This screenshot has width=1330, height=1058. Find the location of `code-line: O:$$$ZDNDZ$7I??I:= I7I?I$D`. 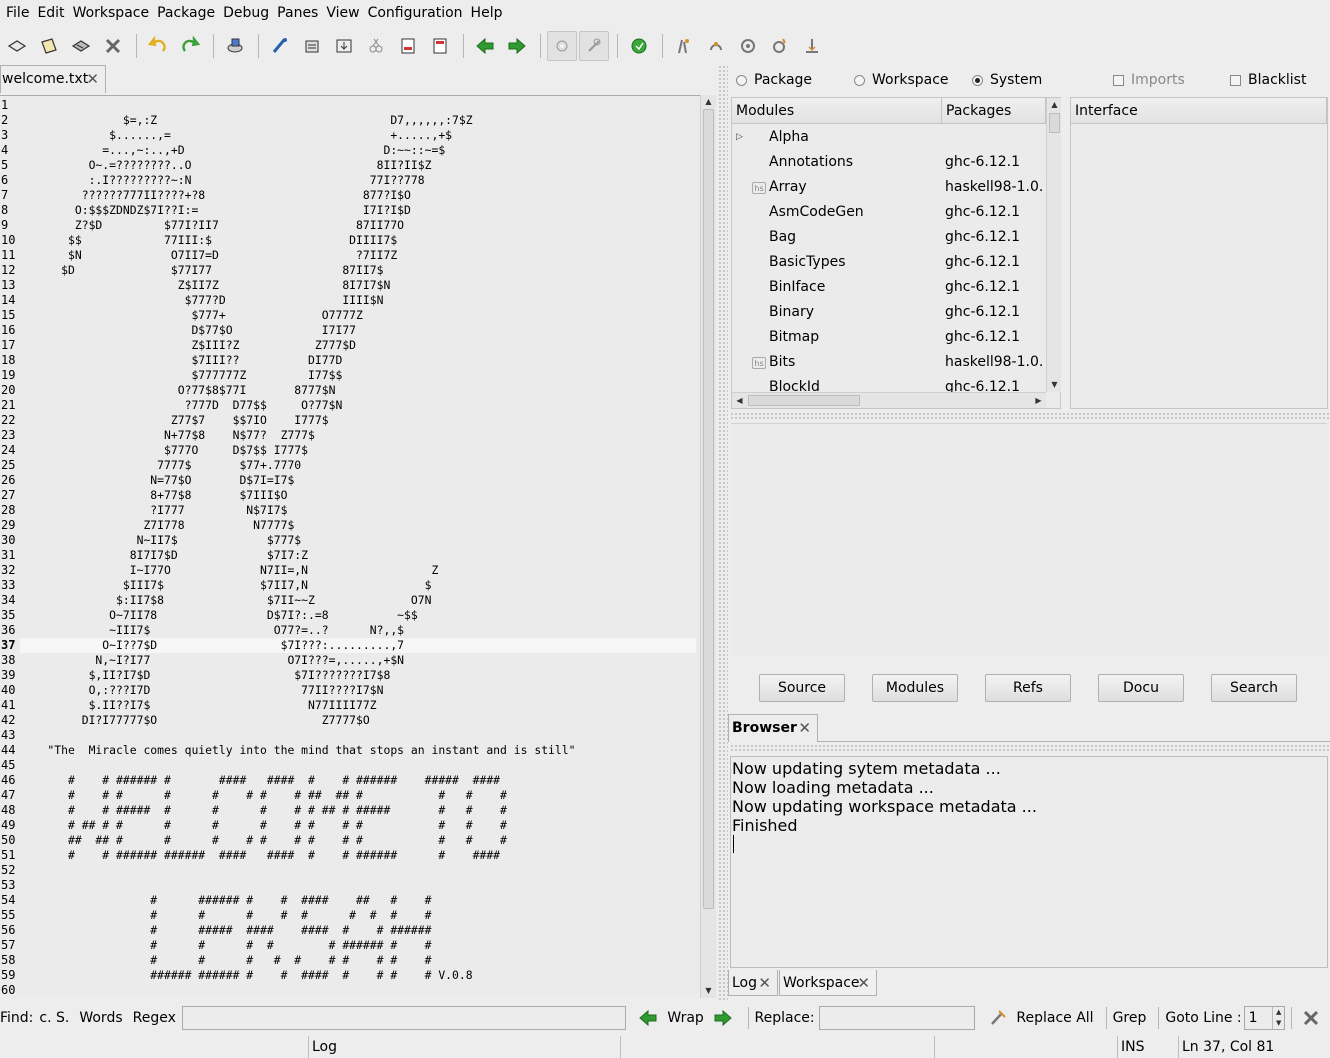

code-line: O:$$$ZDNDZ$7I??I:= I7I?I$D is located at coordinates (358, 210).